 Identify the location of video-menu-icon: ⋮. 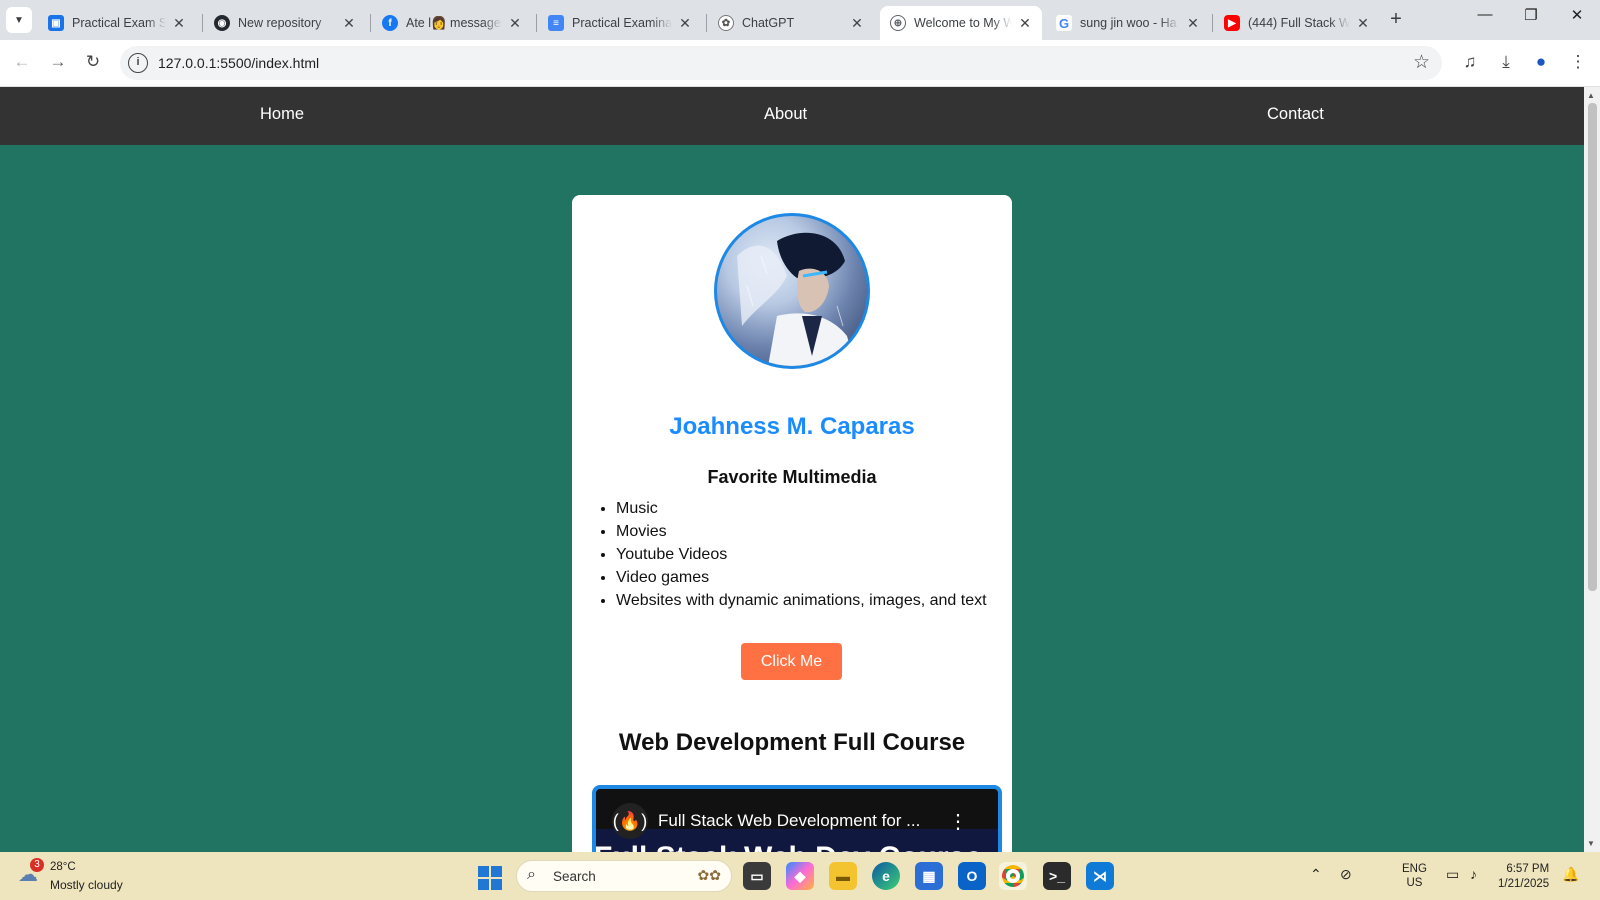
(958, 821).